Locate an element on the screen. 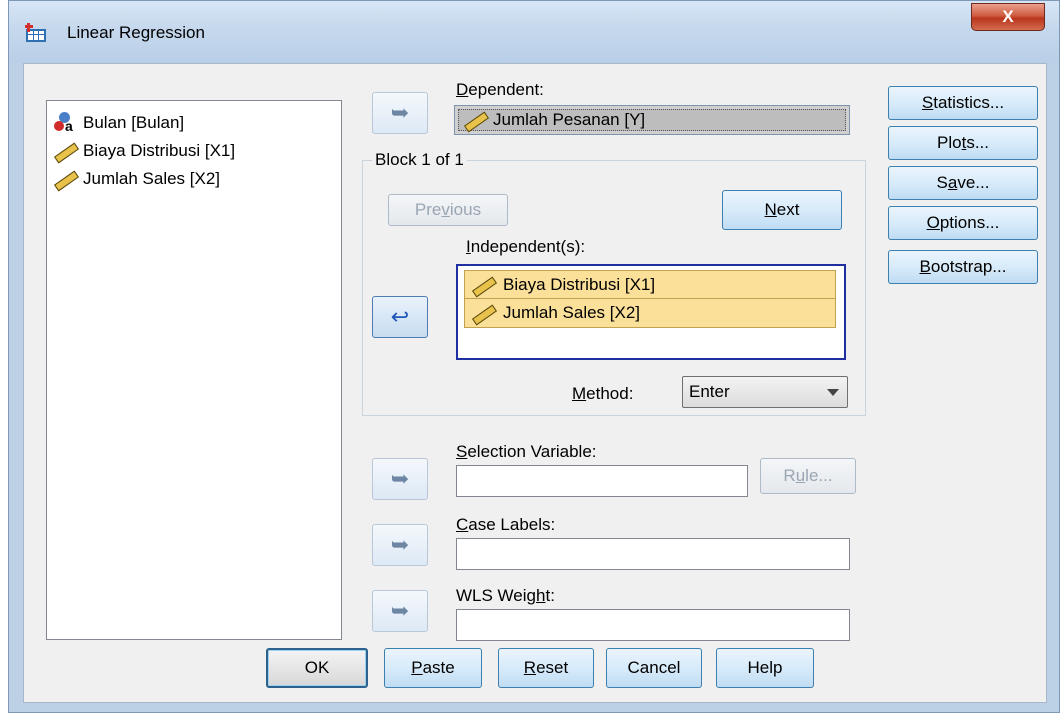  help-button: Help is located at coordinates (765, 668).